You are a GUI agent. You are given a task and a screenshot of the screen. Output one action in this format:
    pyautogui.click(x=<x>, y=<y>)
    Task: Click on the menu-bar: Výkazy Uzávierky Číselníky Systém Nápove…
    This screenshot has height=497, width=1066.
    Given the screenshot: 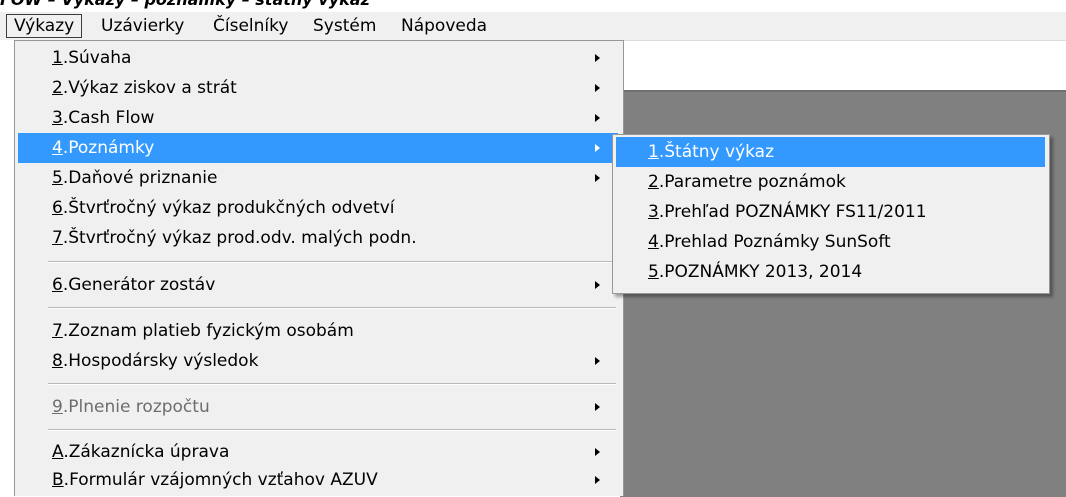 What is the action you would take?
    pyautogui.click(x=533, y=26)
    